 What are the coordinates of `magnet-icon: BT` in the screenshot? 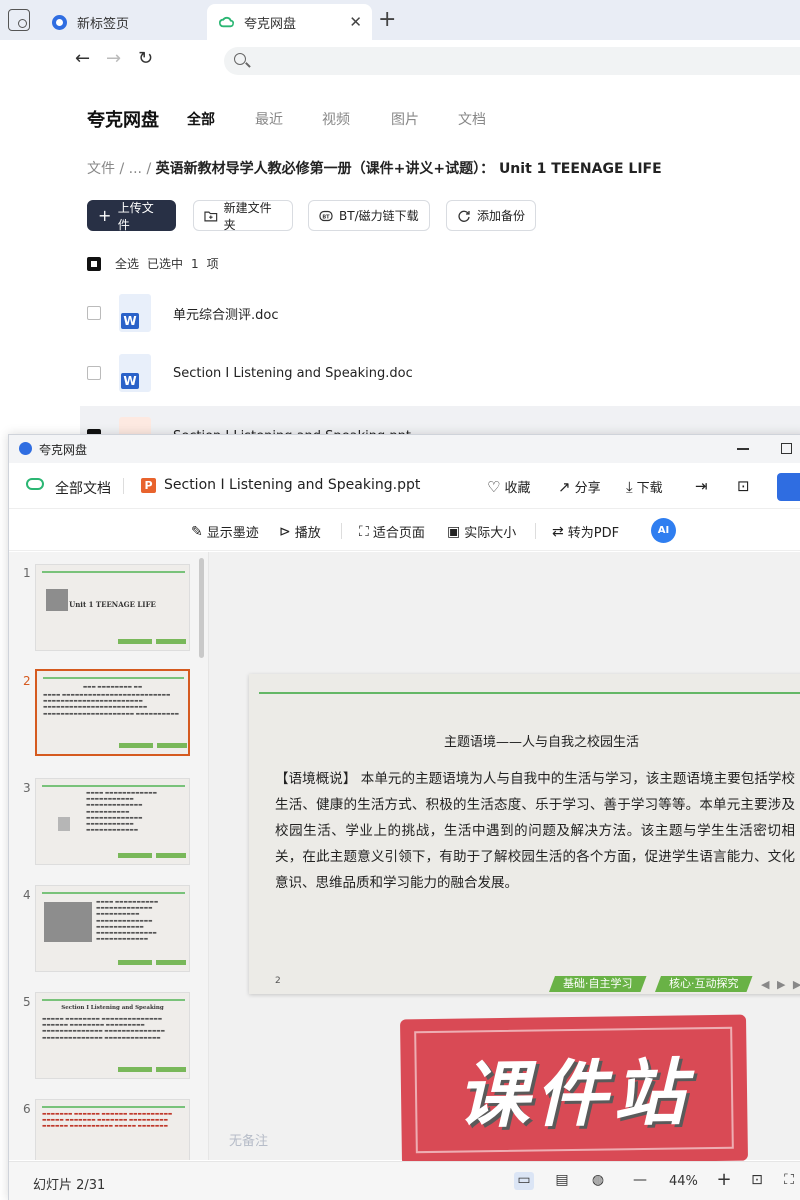 It's located at (326, 215).